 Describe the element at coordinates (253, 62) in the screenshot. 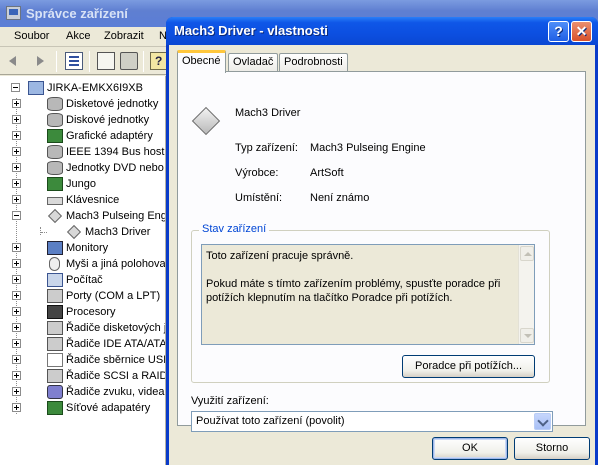

I see `tab-driver: Ovladač` at that location.